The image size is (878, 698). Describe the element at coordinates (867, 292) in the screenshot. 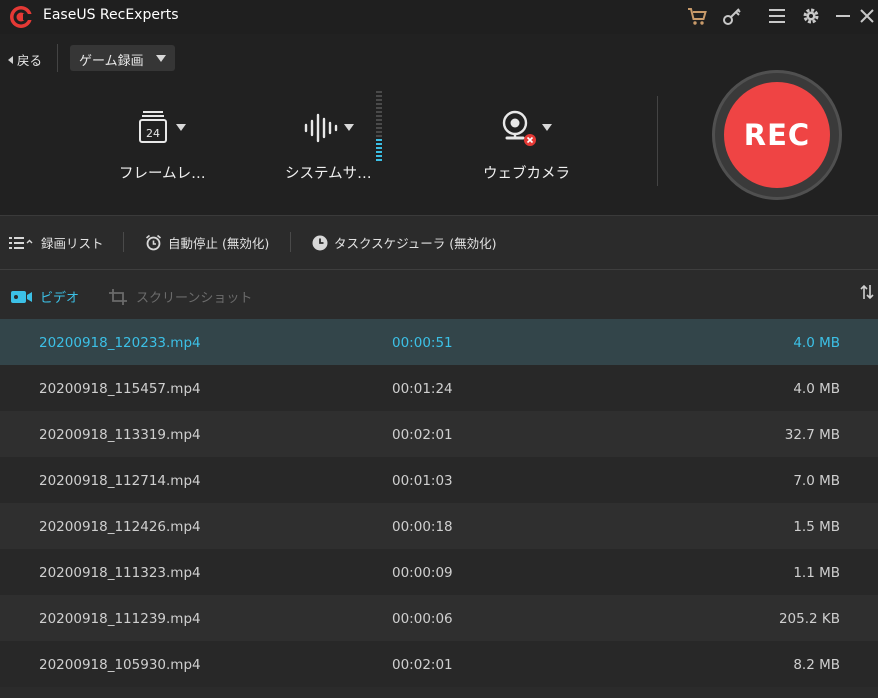

I see `sort-icon` at that location.